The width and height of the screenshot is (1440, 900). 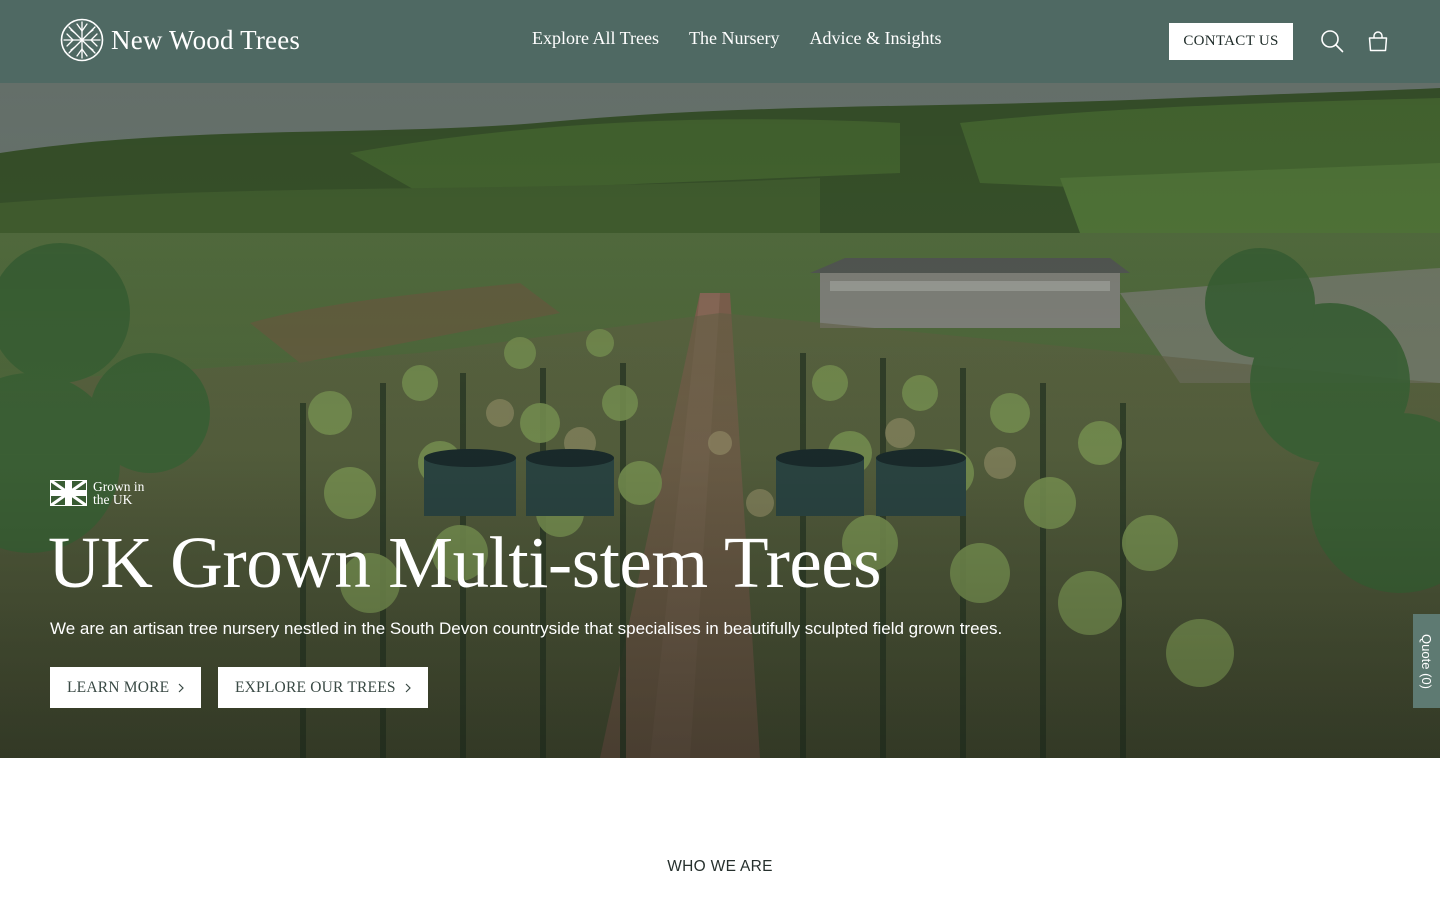 I want to click on quote-tab: Quote (0), so click(x=1426, y=661).